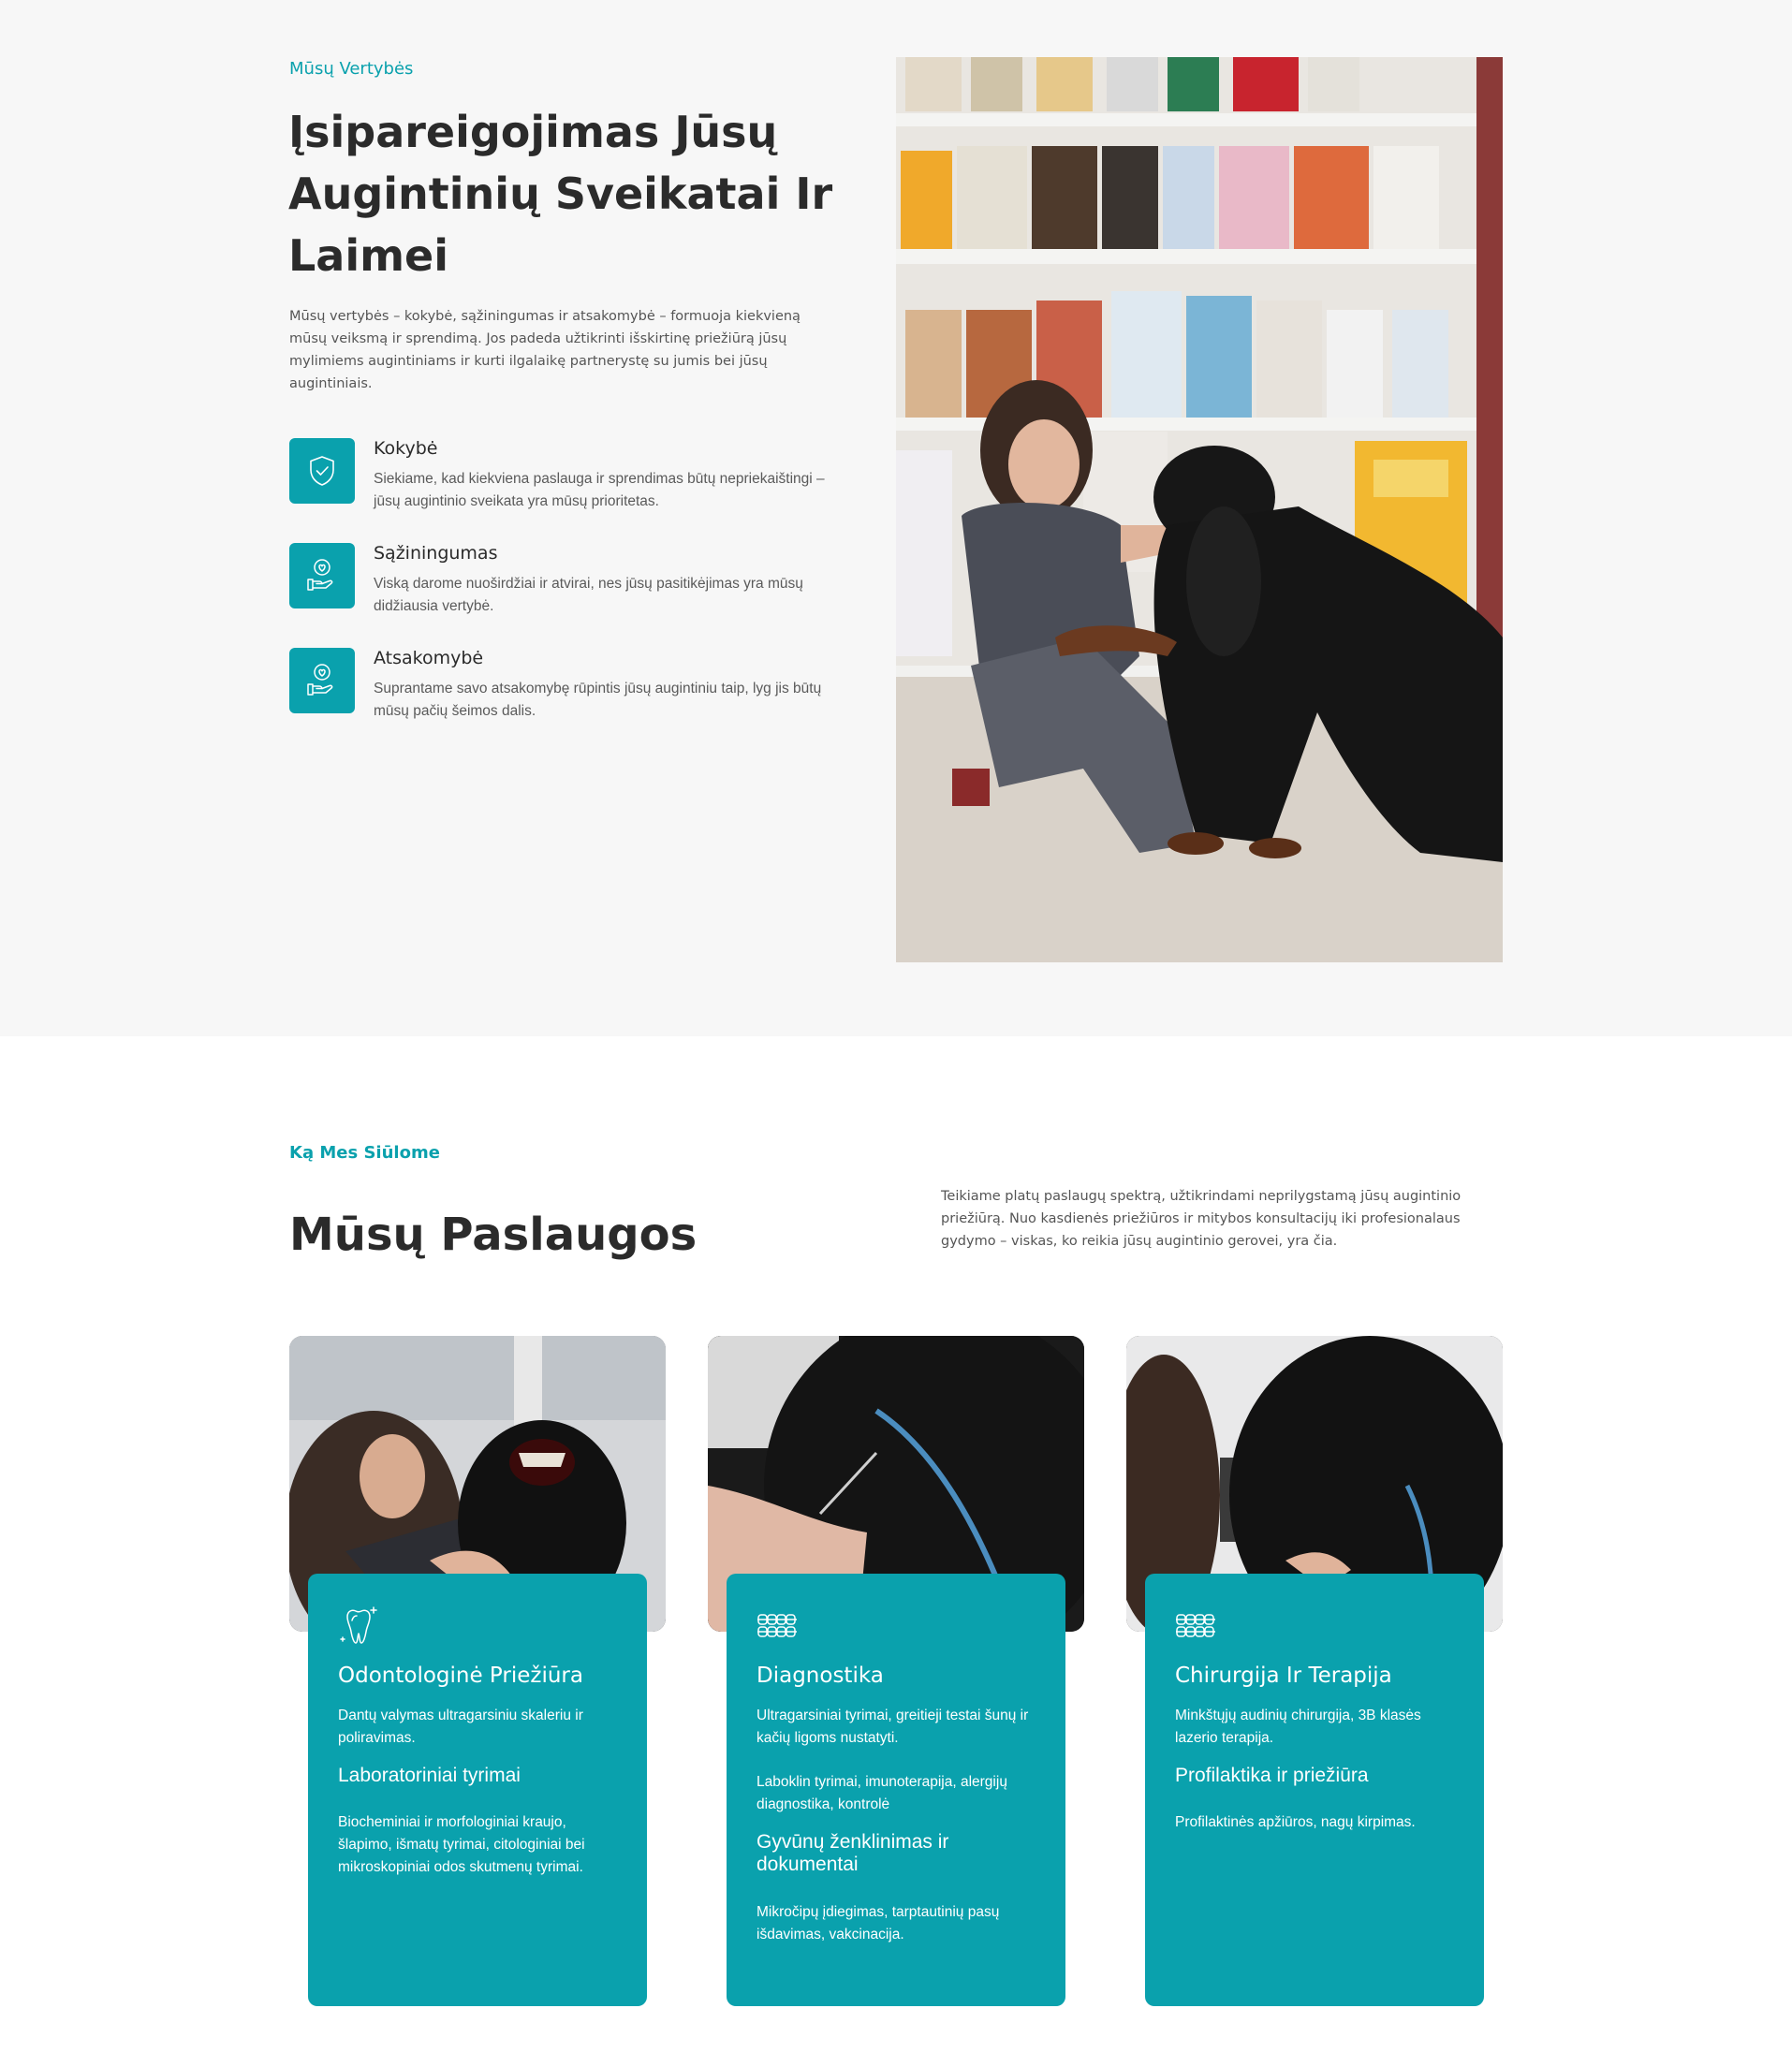  I want to click on value-title: Kokybė, so click(406, 448).